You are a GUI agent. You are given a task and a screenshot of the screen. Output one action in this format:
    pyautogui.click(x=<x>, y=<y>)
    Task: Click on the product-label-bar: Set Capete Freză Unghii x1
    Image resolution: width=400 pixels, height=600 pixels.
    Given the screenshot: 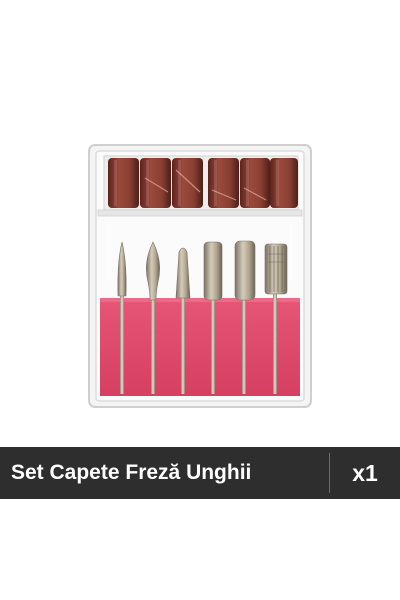 What is the action you would take?
    pyautogui.click(x=200, y=473)
    